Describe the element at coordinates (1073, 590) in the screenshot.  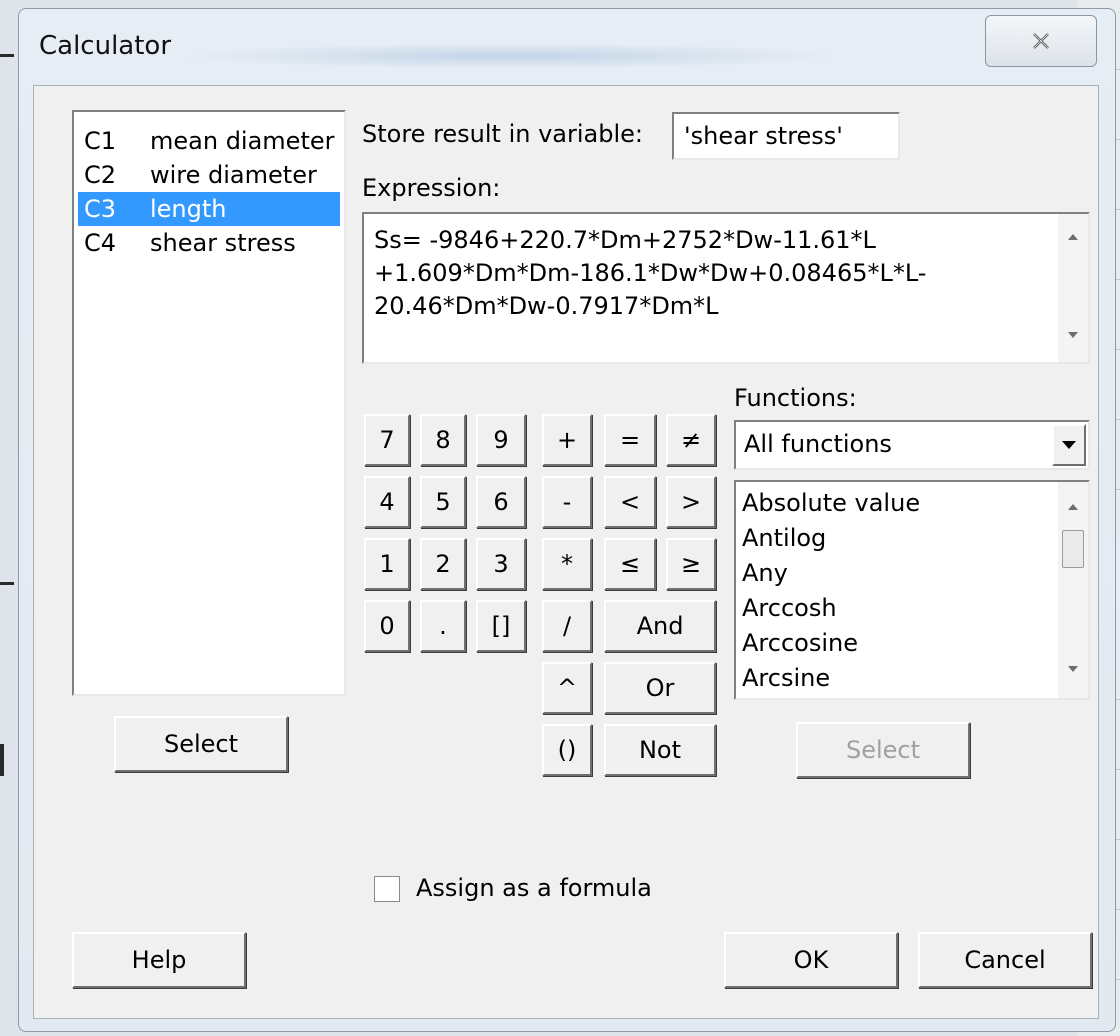
I see `functions-scrollbar` at that location.